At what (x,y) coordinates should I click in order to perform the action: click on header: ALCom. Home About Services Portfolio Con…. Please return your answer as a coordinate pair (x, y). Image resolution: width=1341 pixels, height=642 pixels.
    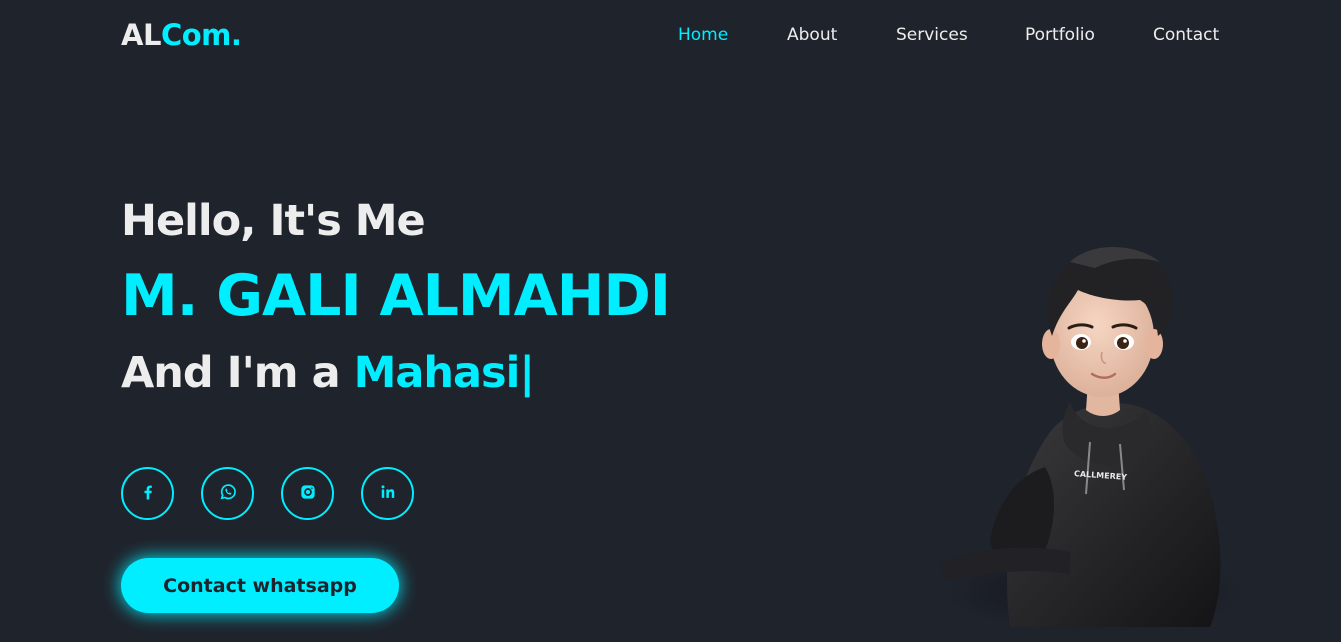
    Looking at the image, I should click on (670, 36).